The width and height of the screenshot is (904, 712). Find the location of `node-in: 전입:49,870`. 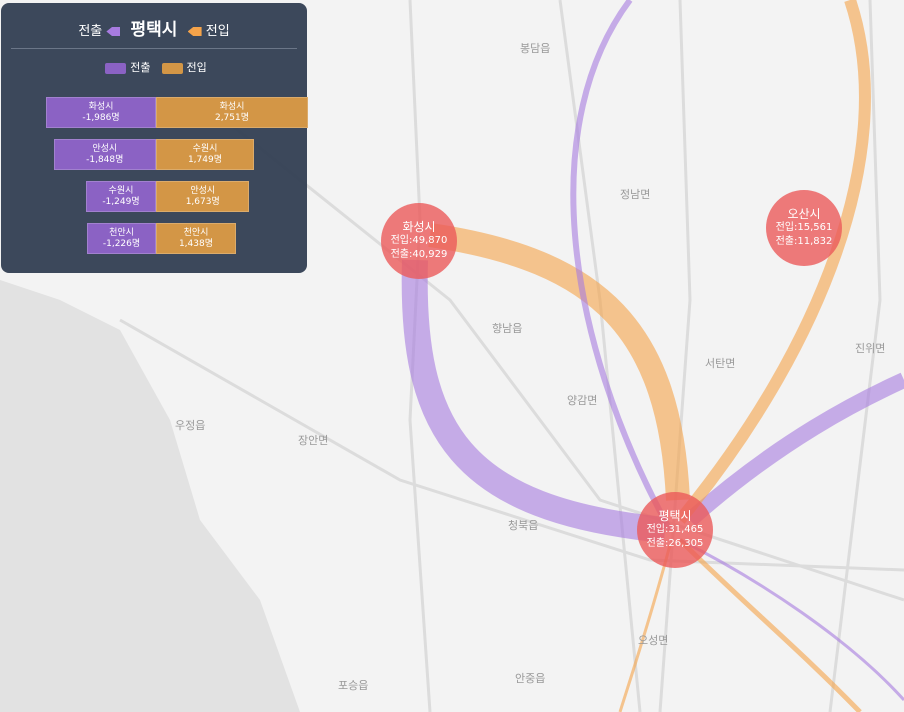

node-in: 전입:49,870 is located at coordinates (419, 240).